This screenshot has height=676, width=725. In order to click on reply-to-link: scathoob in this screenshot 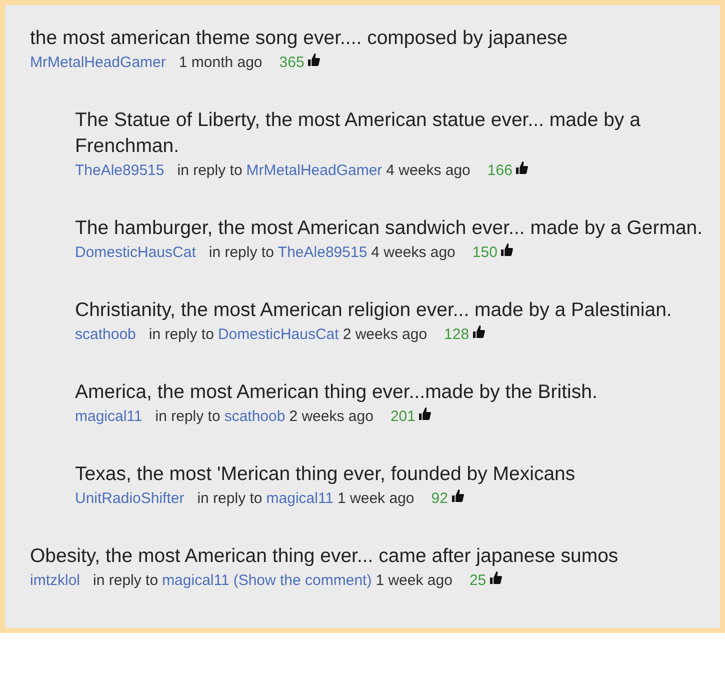, I will do `click(255, 416)`.